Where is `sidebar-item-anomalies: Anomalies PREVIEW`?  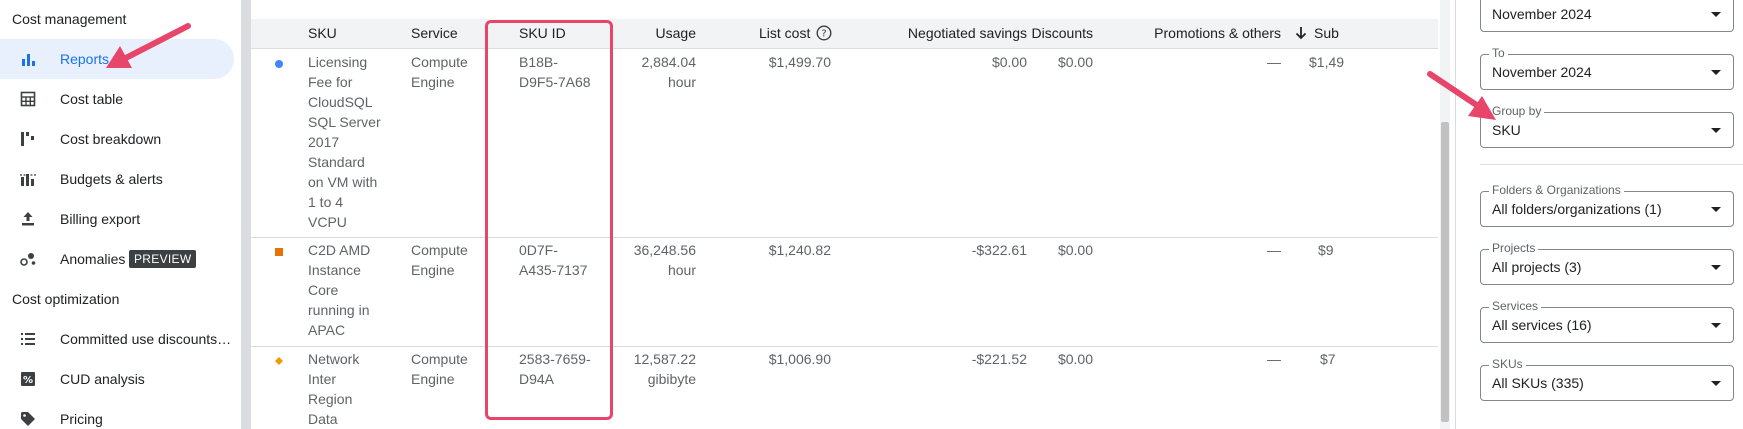 sidebar-item-anomalies: Anomalies PREVIEW is located at coordinates (117, 259).